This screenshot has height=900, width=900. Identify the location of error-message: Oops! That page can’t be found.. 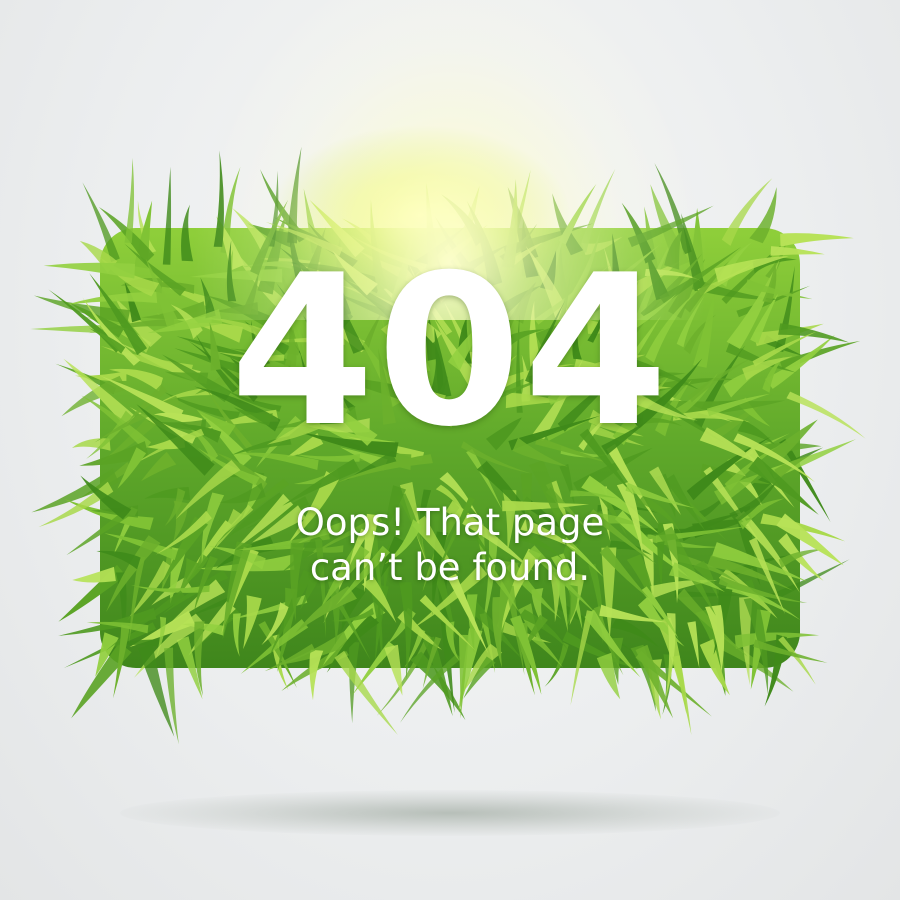
(450, 545).